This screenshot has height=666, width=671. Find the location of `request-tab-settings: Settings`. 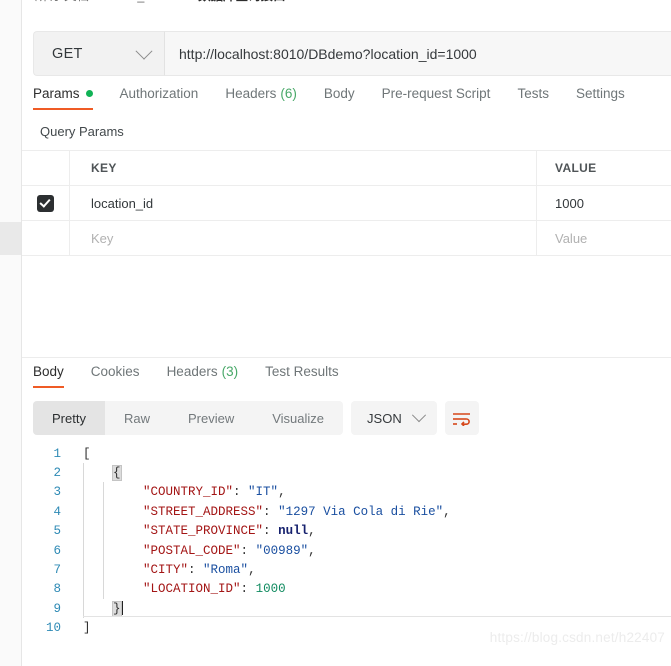

request-tab-settings: Settings is located at coordinates (600, 98).